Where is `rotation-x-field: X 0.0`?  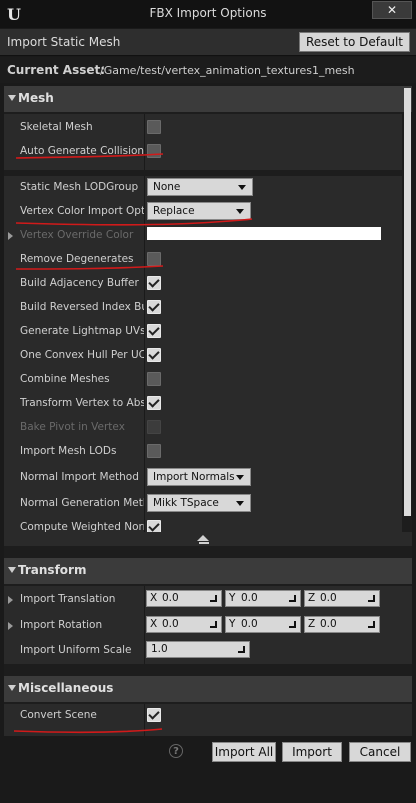 rotation-x-field: X 0.0 is located at coordinates (184, 624).